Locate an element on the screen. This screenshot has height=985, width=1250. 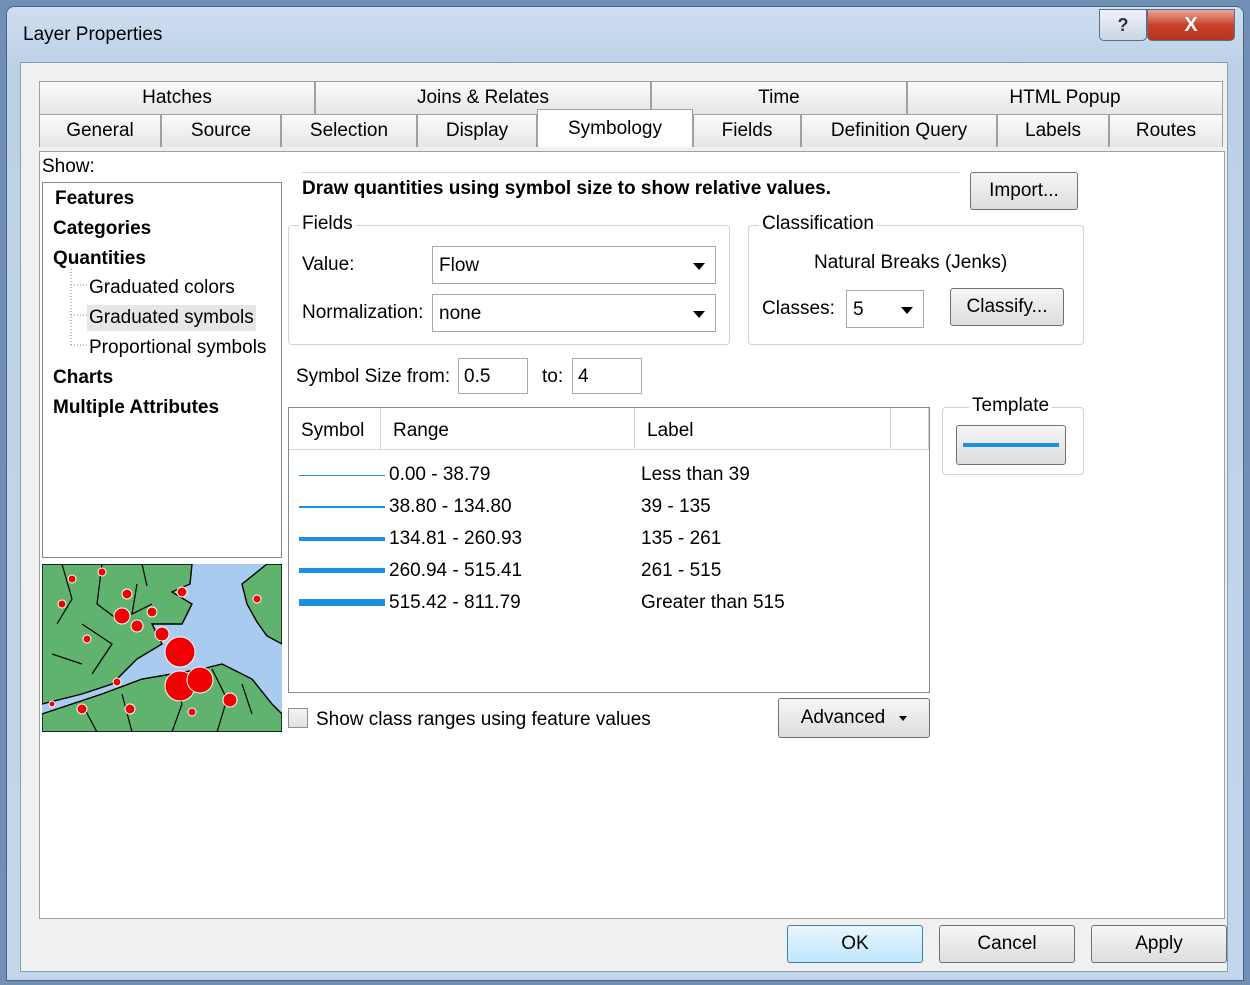
tree-item-quantities: Quantities is located at coordinates (99, 259).